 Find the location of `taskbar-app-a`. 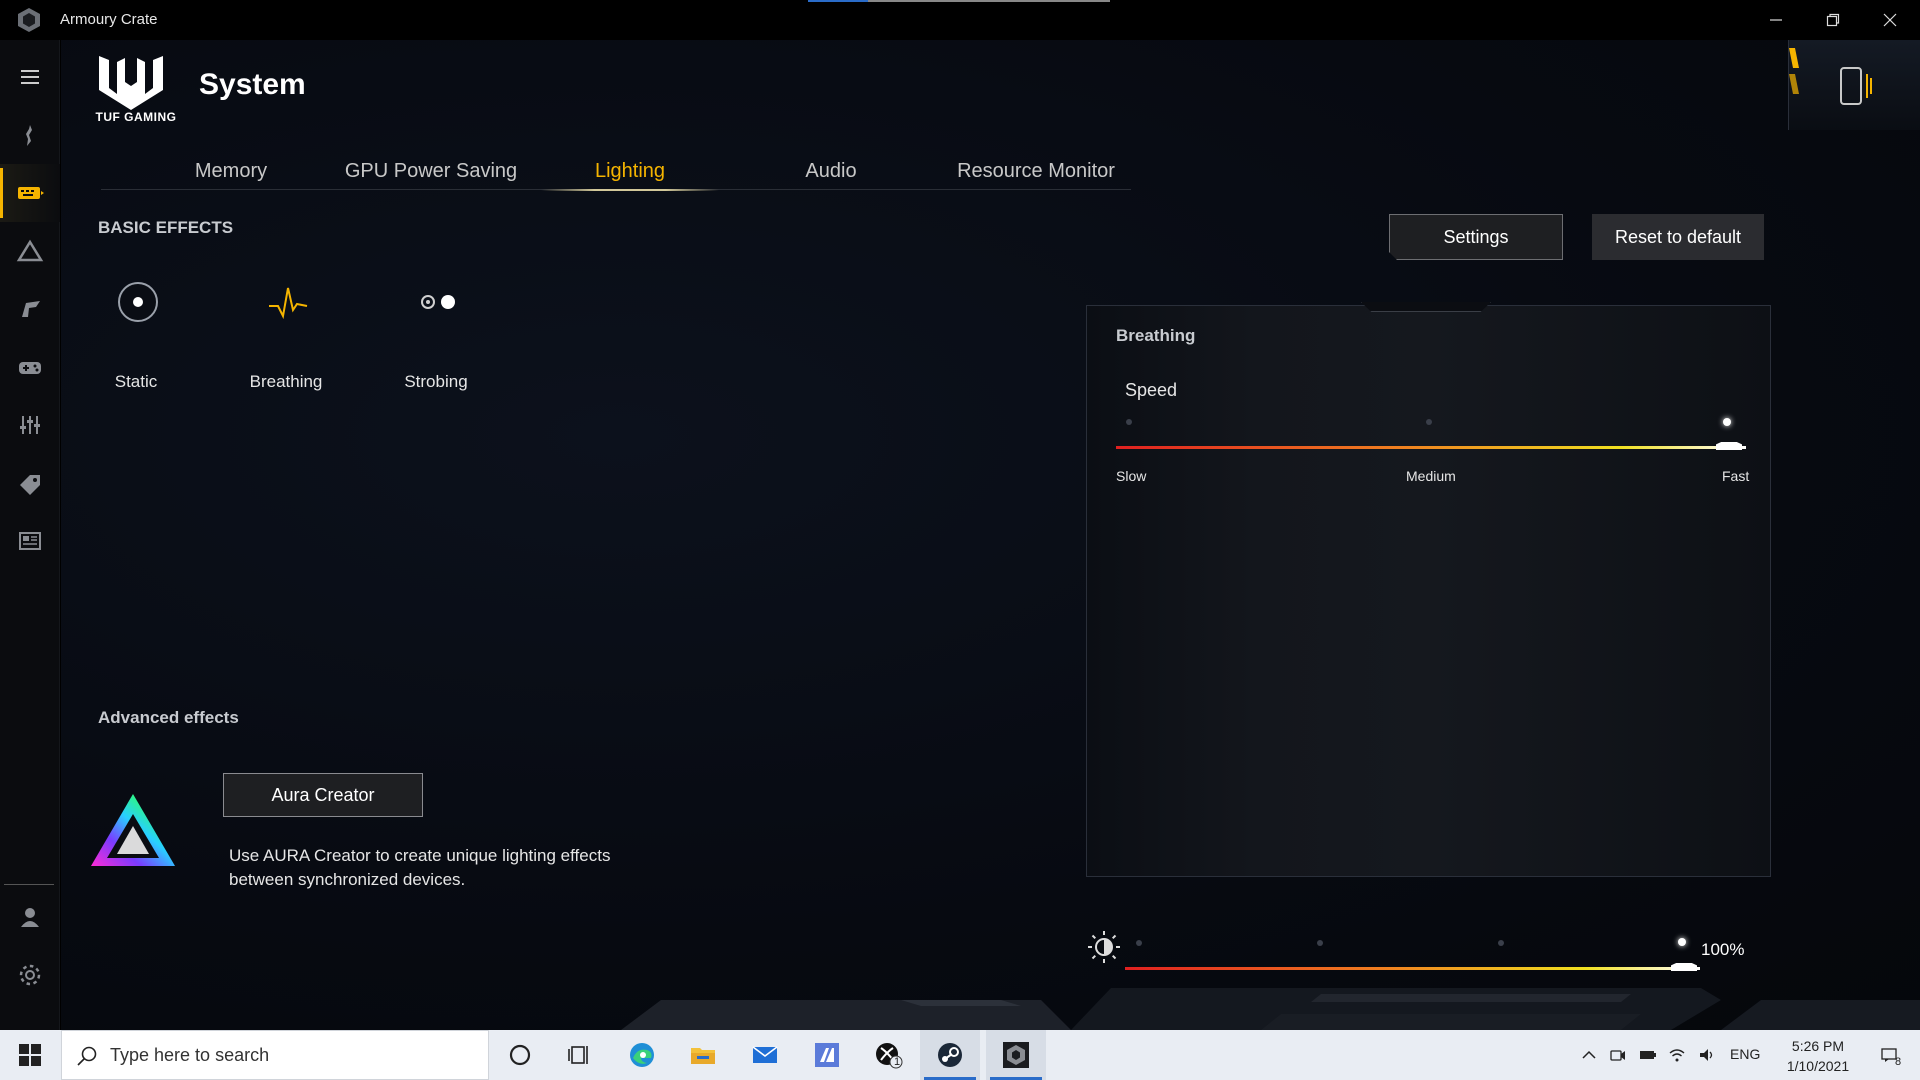

taskbar-app-a is located at coordinates (827, 1055).